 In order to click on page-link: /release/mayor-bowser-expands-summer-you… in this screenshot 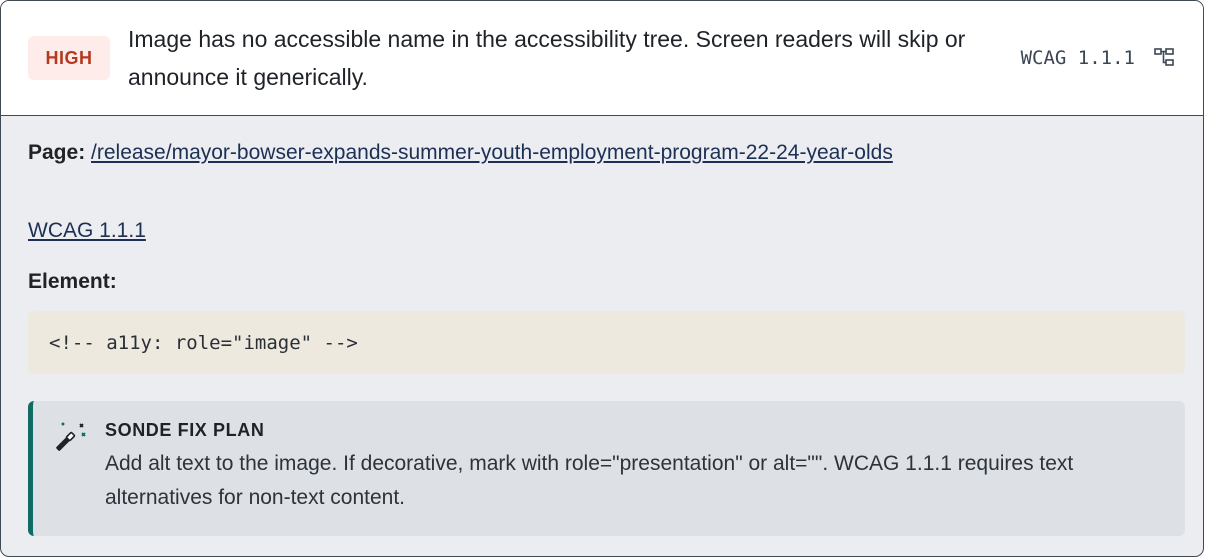, I will do `click(492, 152)`.